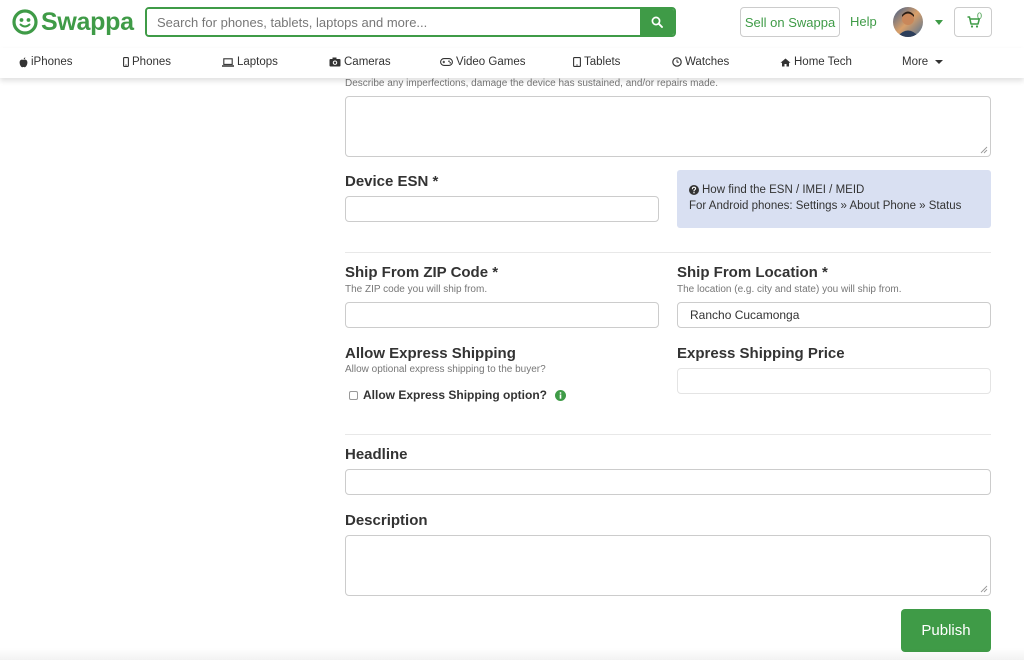 The image size is (1024, 660). Describe the element at coordinates (823, 62) in the screenshot. I see `nav-label: Home Tech` at that location.